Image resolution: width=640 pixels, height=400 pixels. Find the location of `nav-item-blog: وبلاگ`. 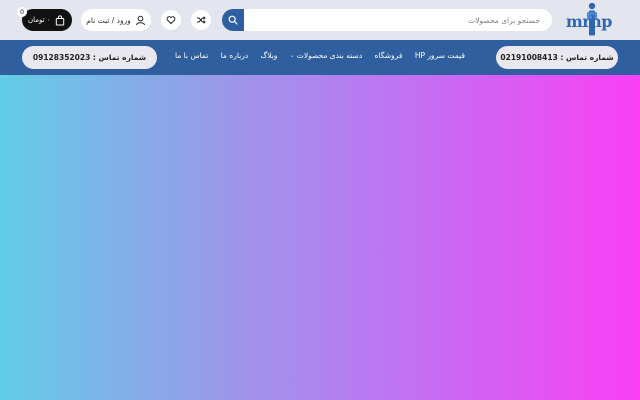

nav-item-blog: وبلاگ is located at coordinates (269, 55).